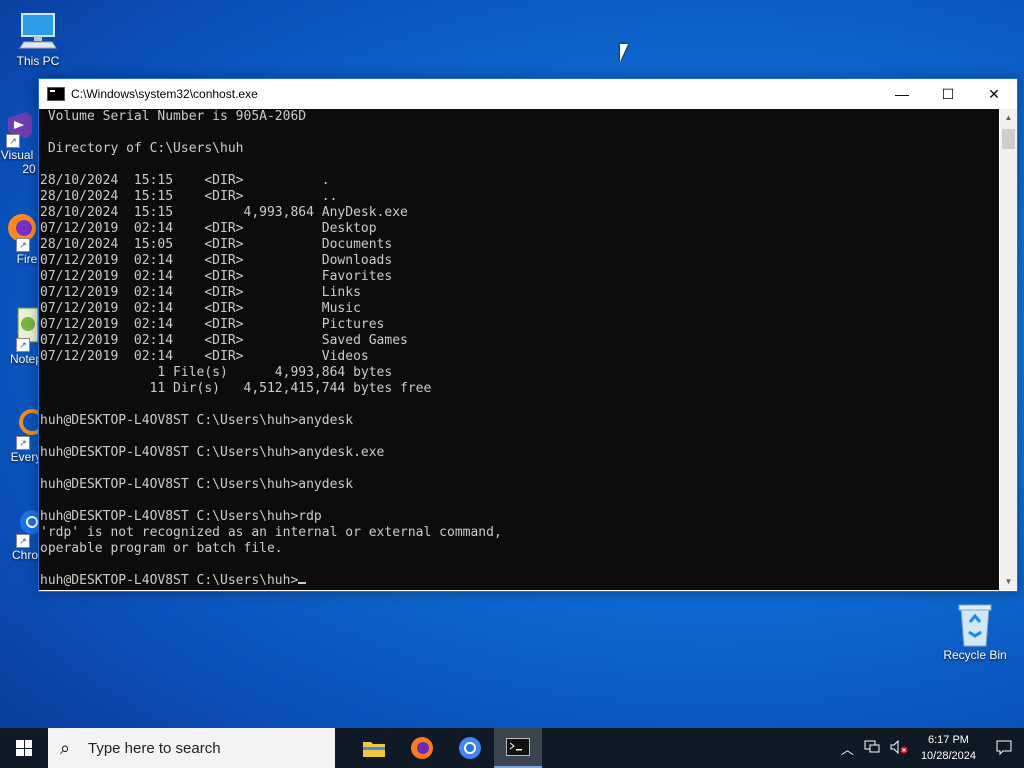 Image resolution: width=1024 pixels, height=768 pixels. Describe the element at coordinates (212, 324) in the screenshot. I see `console-line: 07/12/2019 02:14 <DIR> Pictures` at that location.